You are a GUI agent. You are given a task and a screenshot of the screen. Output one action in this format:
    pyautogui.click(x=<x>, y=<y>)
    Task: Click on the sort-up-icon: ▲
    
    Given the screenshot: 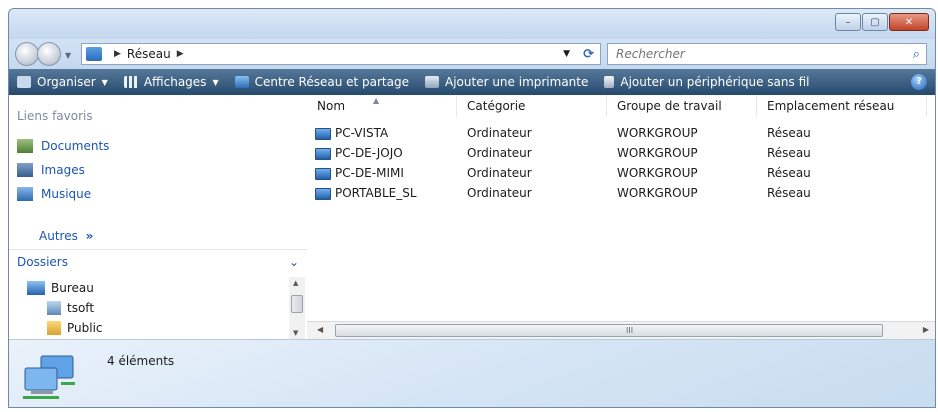 What is the action you would take?
    pyautogui.click(x=376, y=100)
    